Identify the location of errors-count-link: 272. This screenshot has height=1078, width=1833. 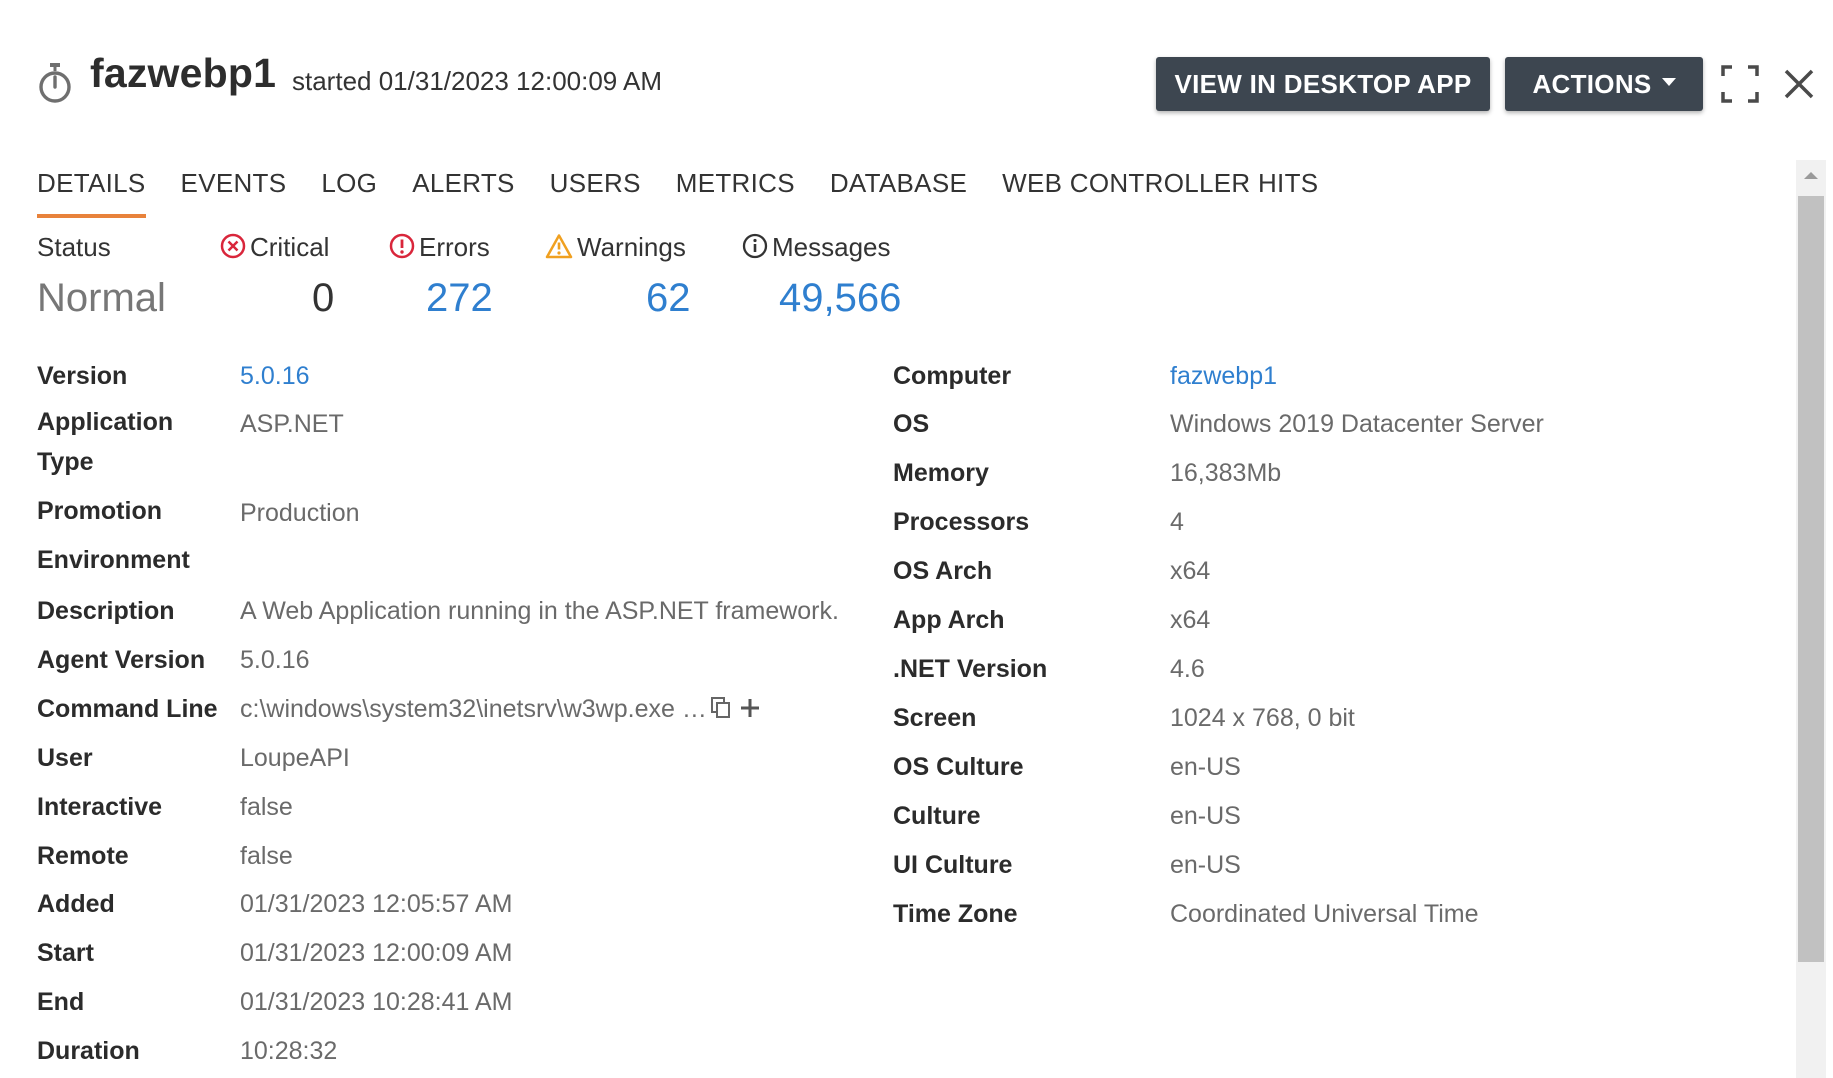
(459, 298).